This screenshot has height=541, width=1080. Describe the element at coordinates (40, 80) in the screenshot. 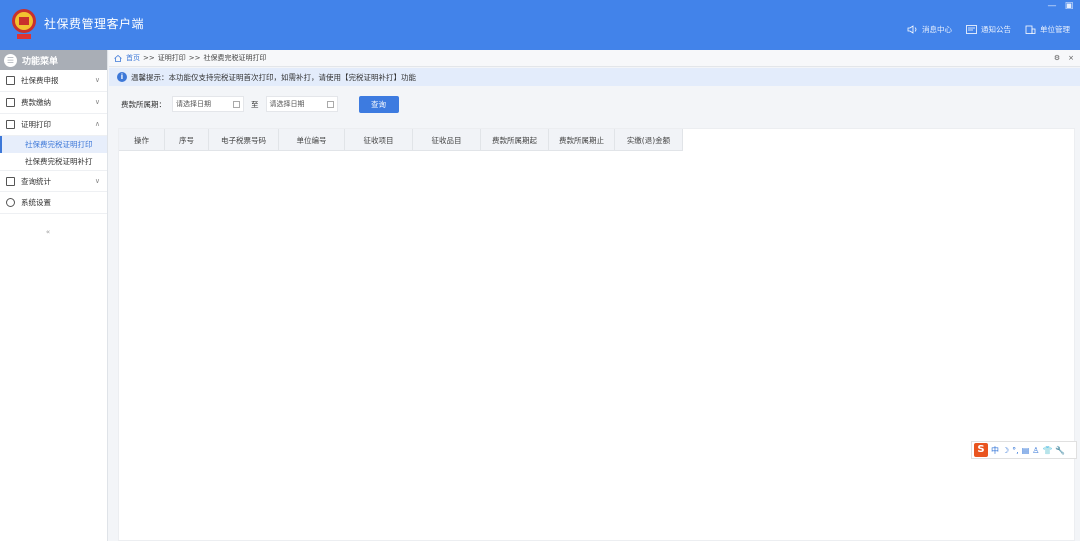

I see `sidebar-item-label: 社保费申报` at that location.